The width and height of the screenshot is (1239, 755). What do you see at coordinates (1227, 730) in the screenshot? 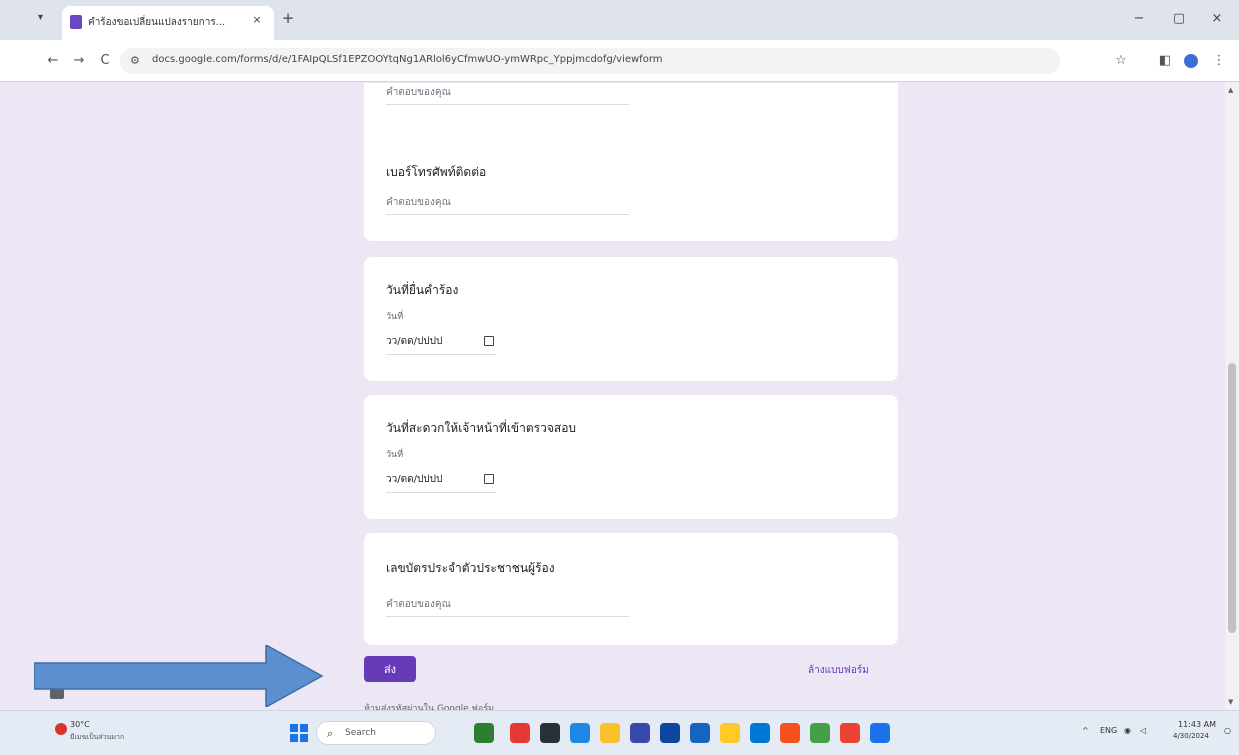
I see `notification-icon: ○` at bounding box center [1227, 730].